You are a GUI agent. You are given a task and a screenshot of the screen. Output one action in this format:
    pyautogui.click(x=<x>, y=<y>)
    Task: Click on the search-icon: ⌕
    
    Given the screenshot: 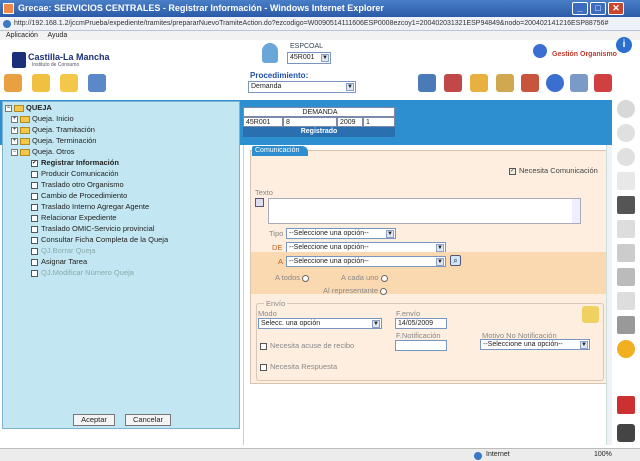 What is the action you would take?
    pyautogui.click(x=455, y=260)
    